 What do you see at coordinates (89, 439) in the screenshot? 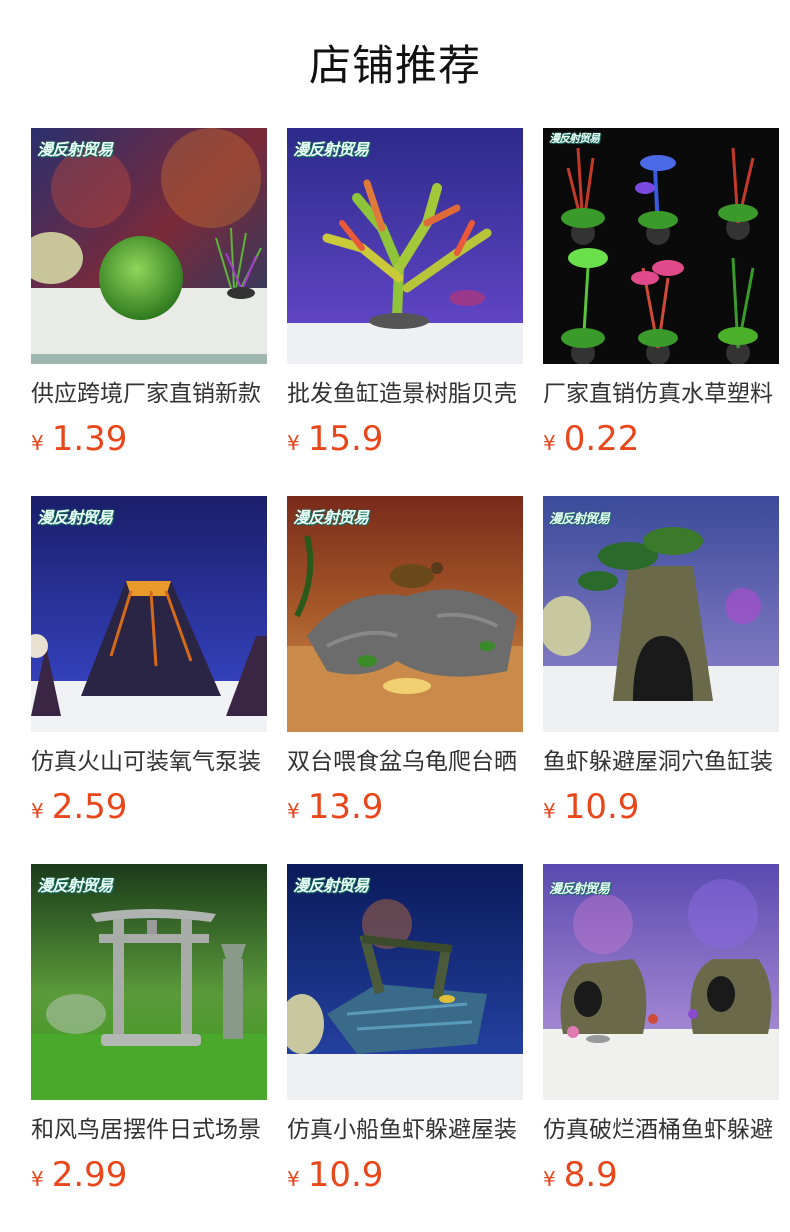
I see `price-value: 1.39` at bounding box center [89, 439].